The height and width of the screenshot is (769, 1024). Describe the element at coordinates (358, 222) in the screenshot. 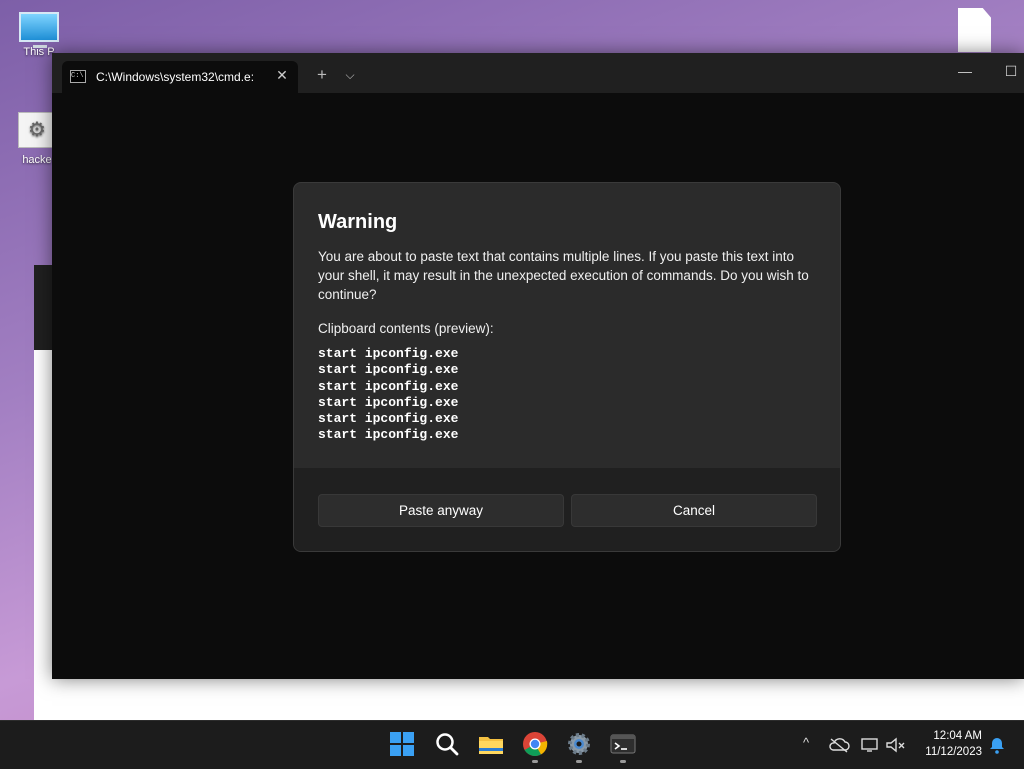

I see `dialog-title: Warning` at that location.